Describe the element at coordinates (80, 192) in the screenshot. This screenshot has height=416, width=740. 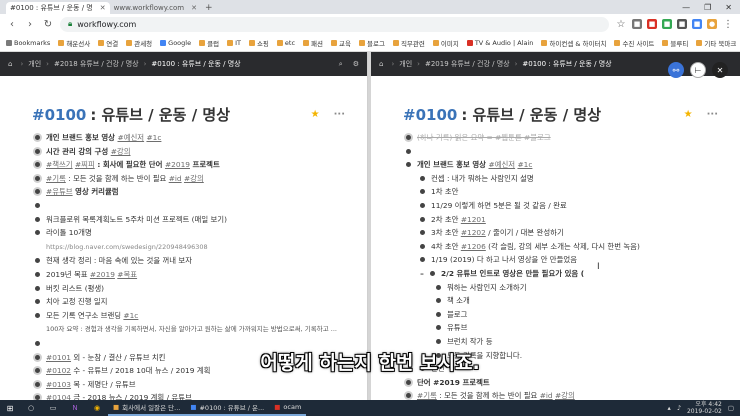
I see `item-content: #유튜브 영상 커리큘럼` at that location.